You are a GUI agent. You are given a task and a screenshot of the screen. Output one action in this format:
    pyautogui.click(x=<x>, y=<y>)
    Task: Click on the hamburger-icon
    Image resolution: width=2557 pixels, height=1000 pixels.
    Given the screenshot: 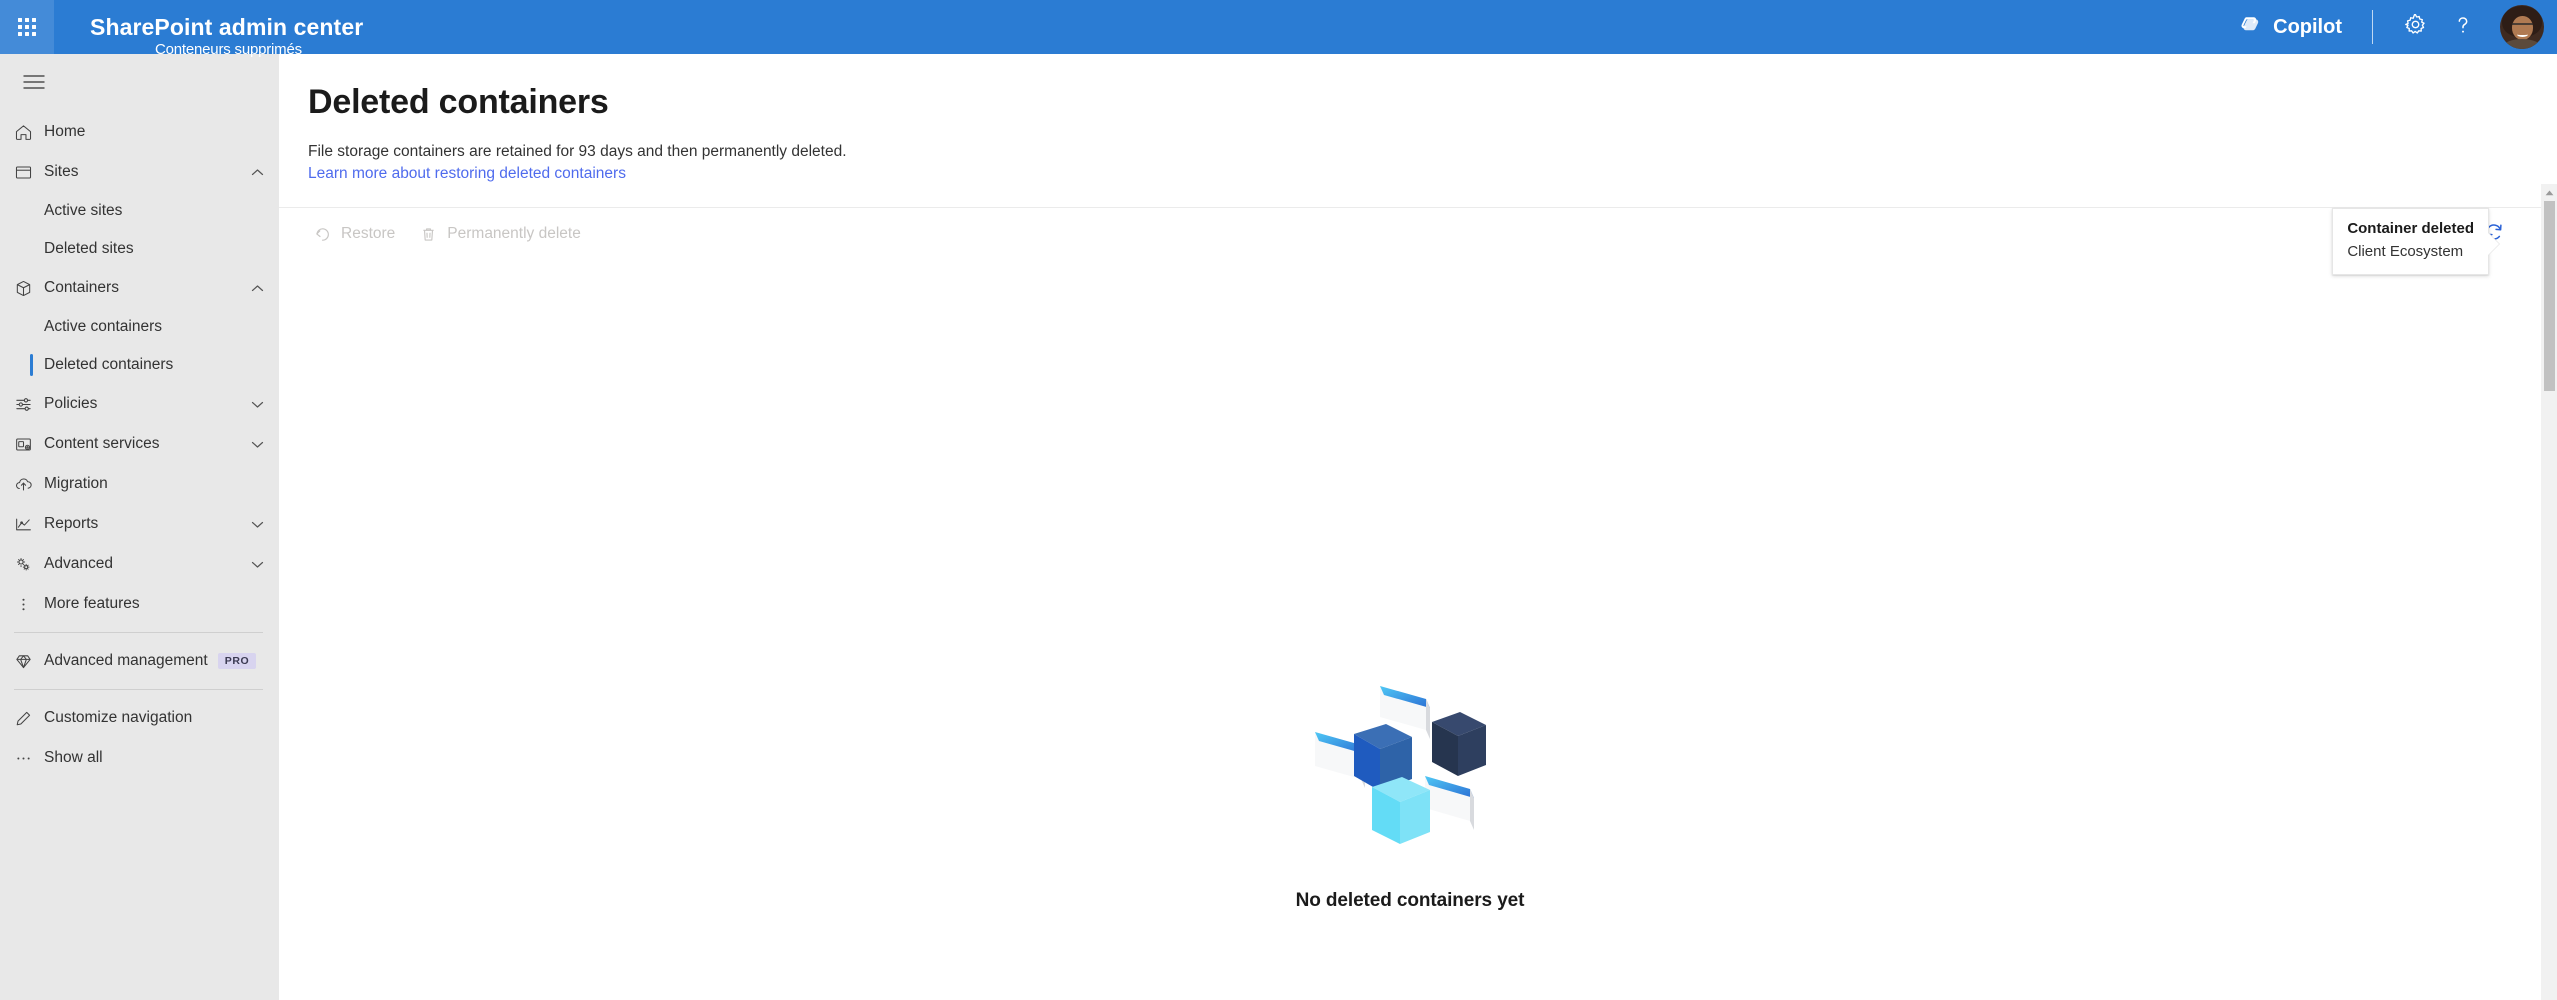 What is the action you would take?
    pyautogui.click(x=34, y=84)
    